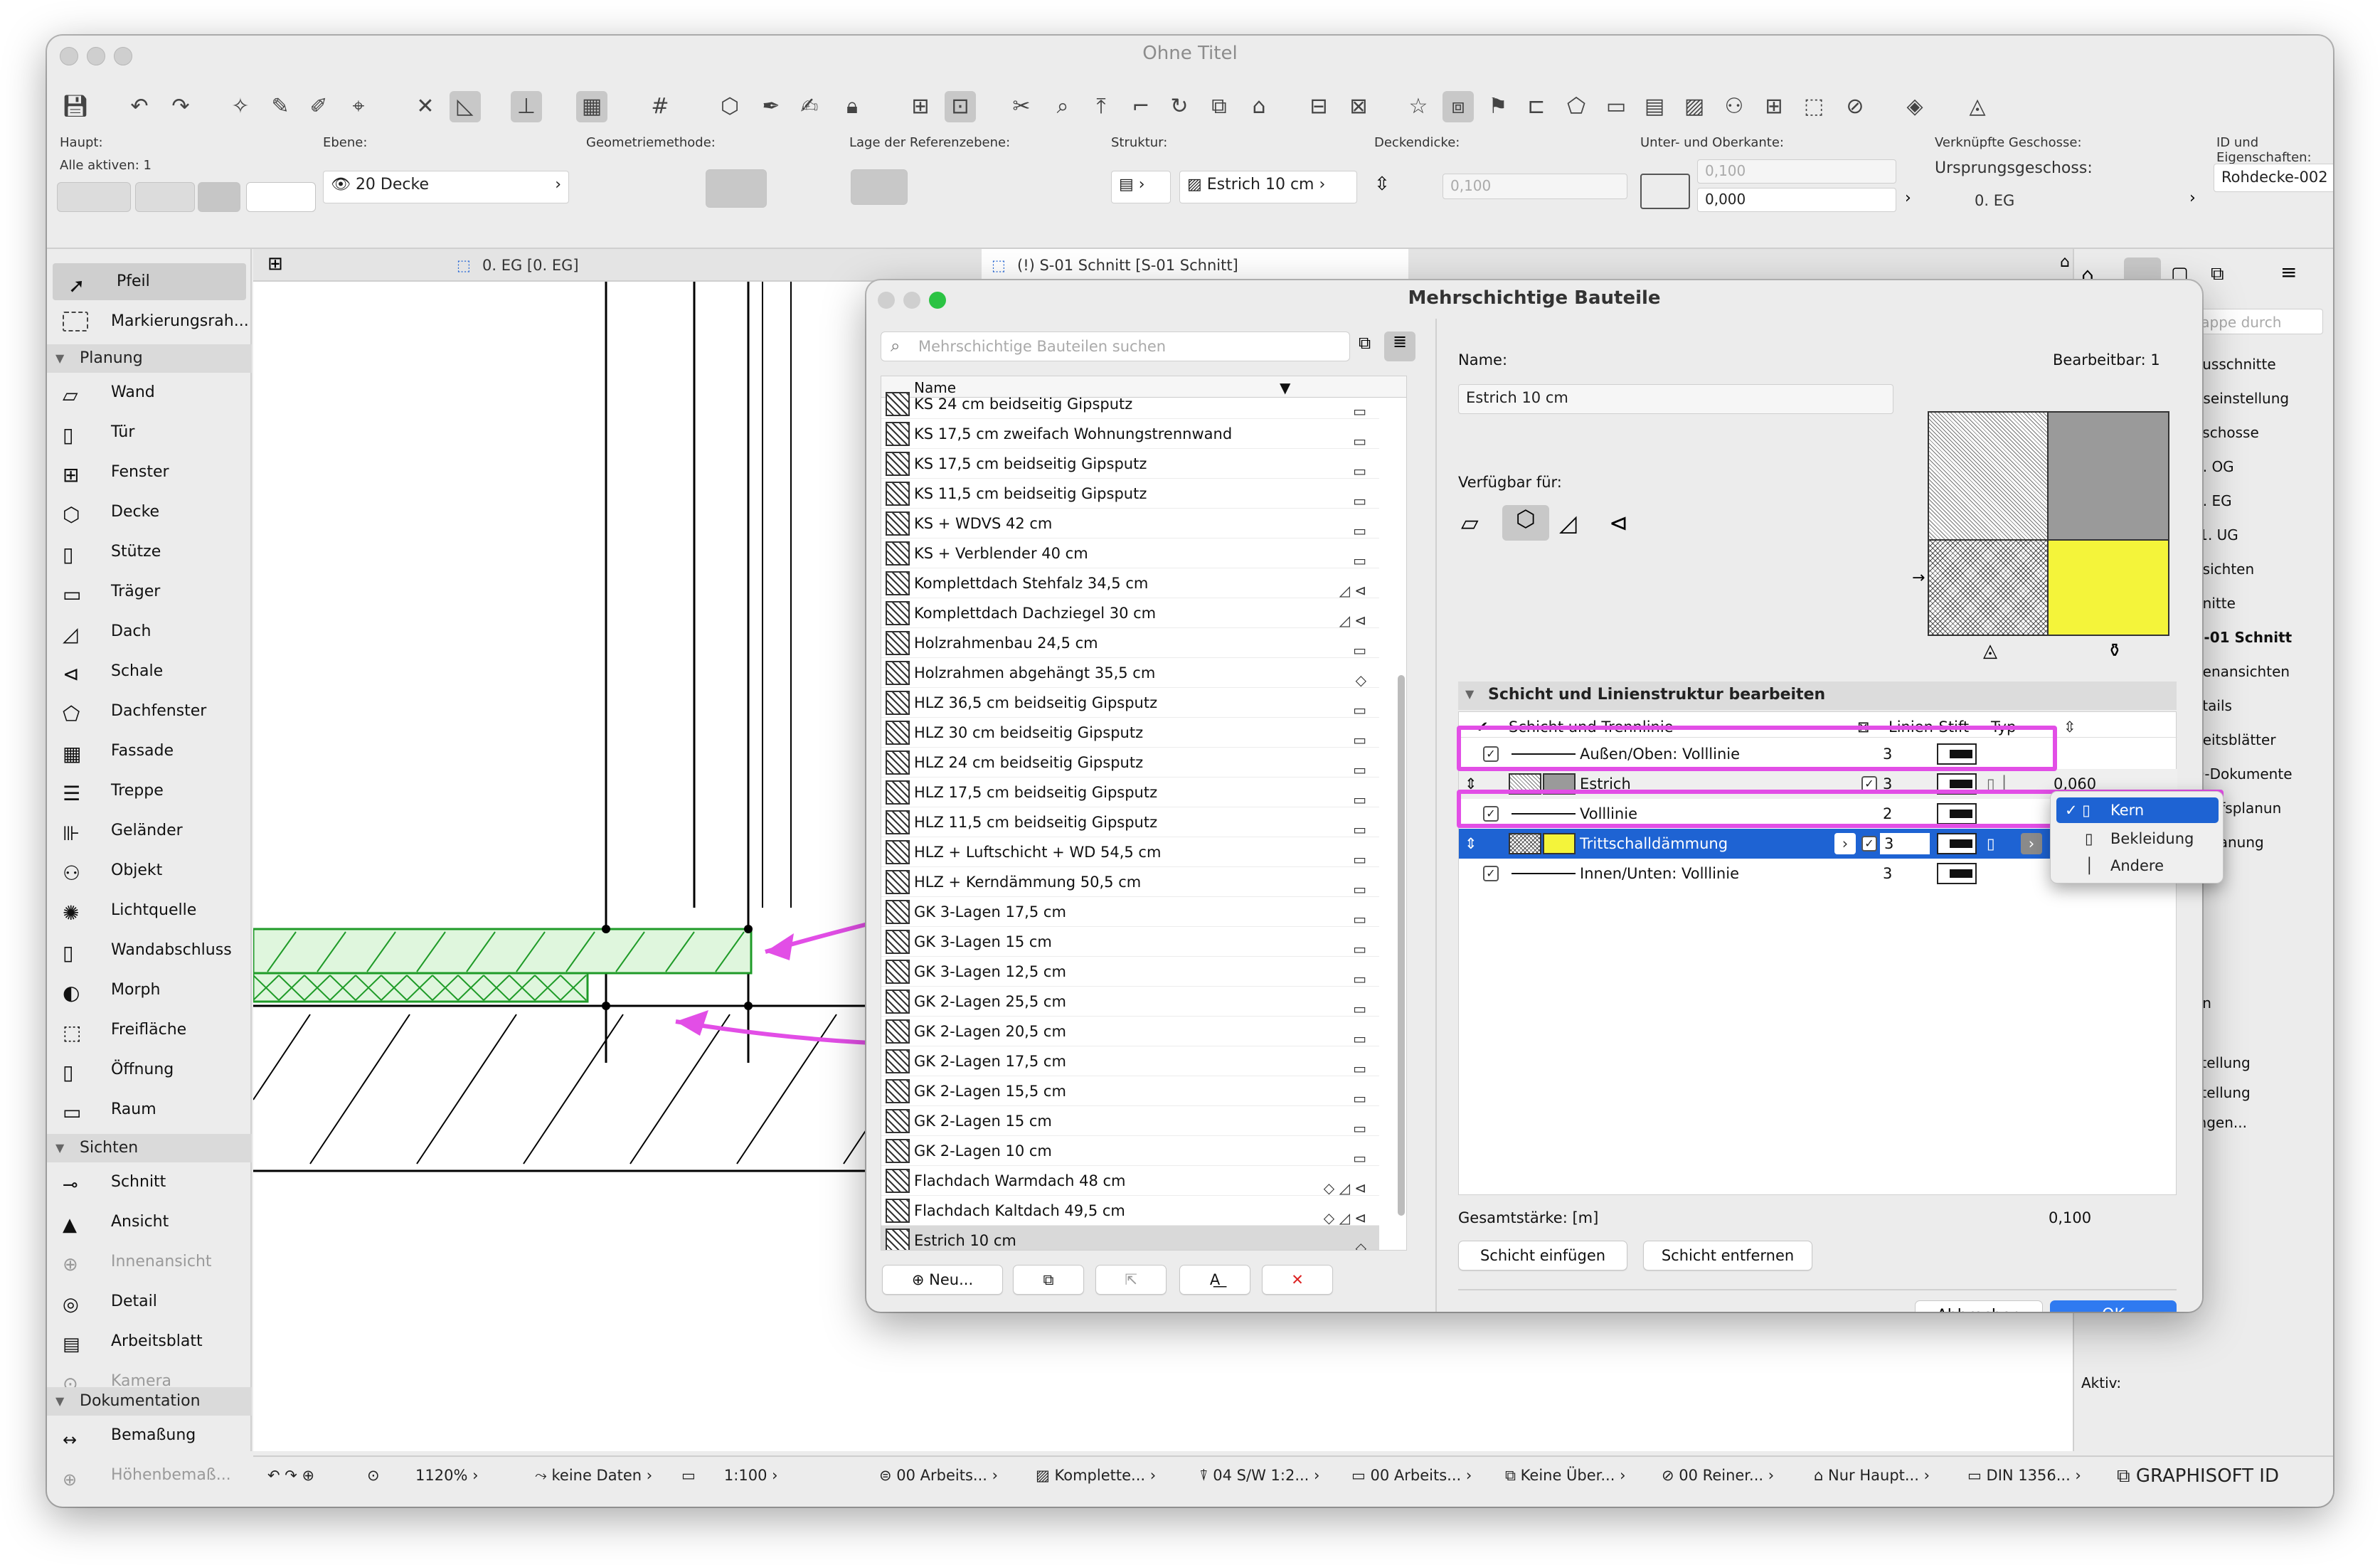 Image resolution: width=2380 pixels, height=1565 pixels. Describe the element at coordinates (2241, 398) in the screenshot. I see `nav-item: itseinstellung` at that location.